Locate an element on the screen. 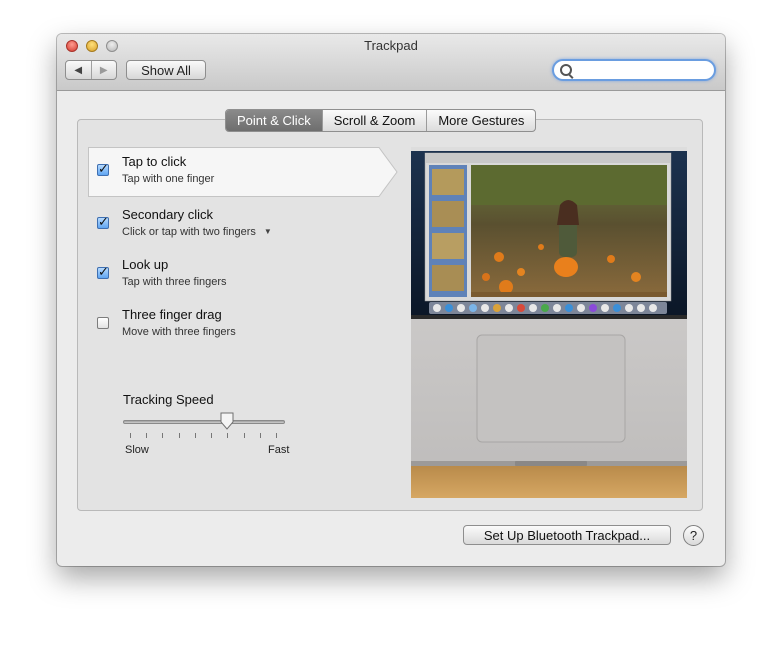 Image resolution: width=782 pixels, height=645 pixels. tap-to-click-description: Tap with one finger is located at coordinates (168, 179).